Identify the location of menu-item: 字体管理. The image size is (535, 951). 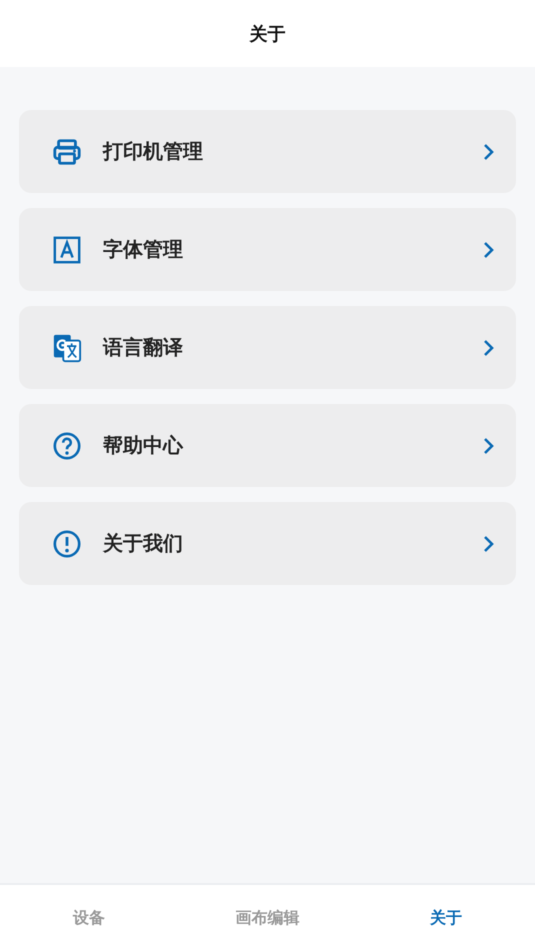
(267, 249).